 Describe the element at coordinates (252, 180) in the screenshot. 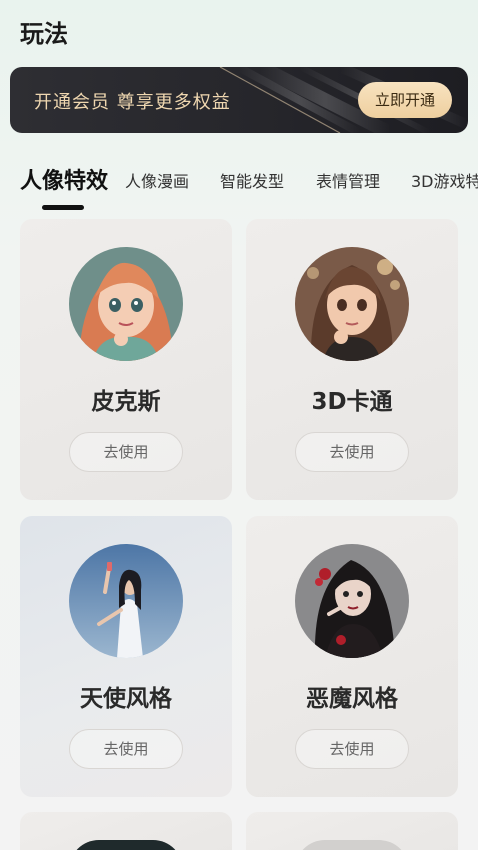

I see `tab-smart-hairstyle: 智能发型` at that location.